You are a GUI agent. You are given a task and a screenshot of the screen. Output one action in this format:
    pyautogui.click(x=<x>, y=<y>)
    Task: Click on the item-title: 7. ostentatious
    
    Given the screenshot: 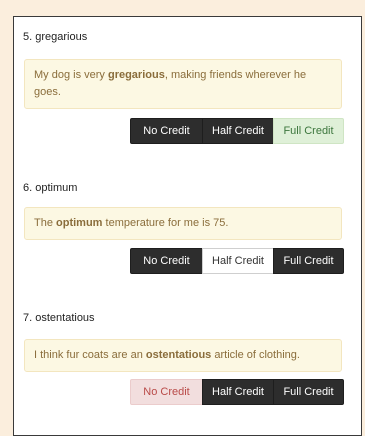 What is the action you would take?
    pyautogui.click(x=59, y=318)
    